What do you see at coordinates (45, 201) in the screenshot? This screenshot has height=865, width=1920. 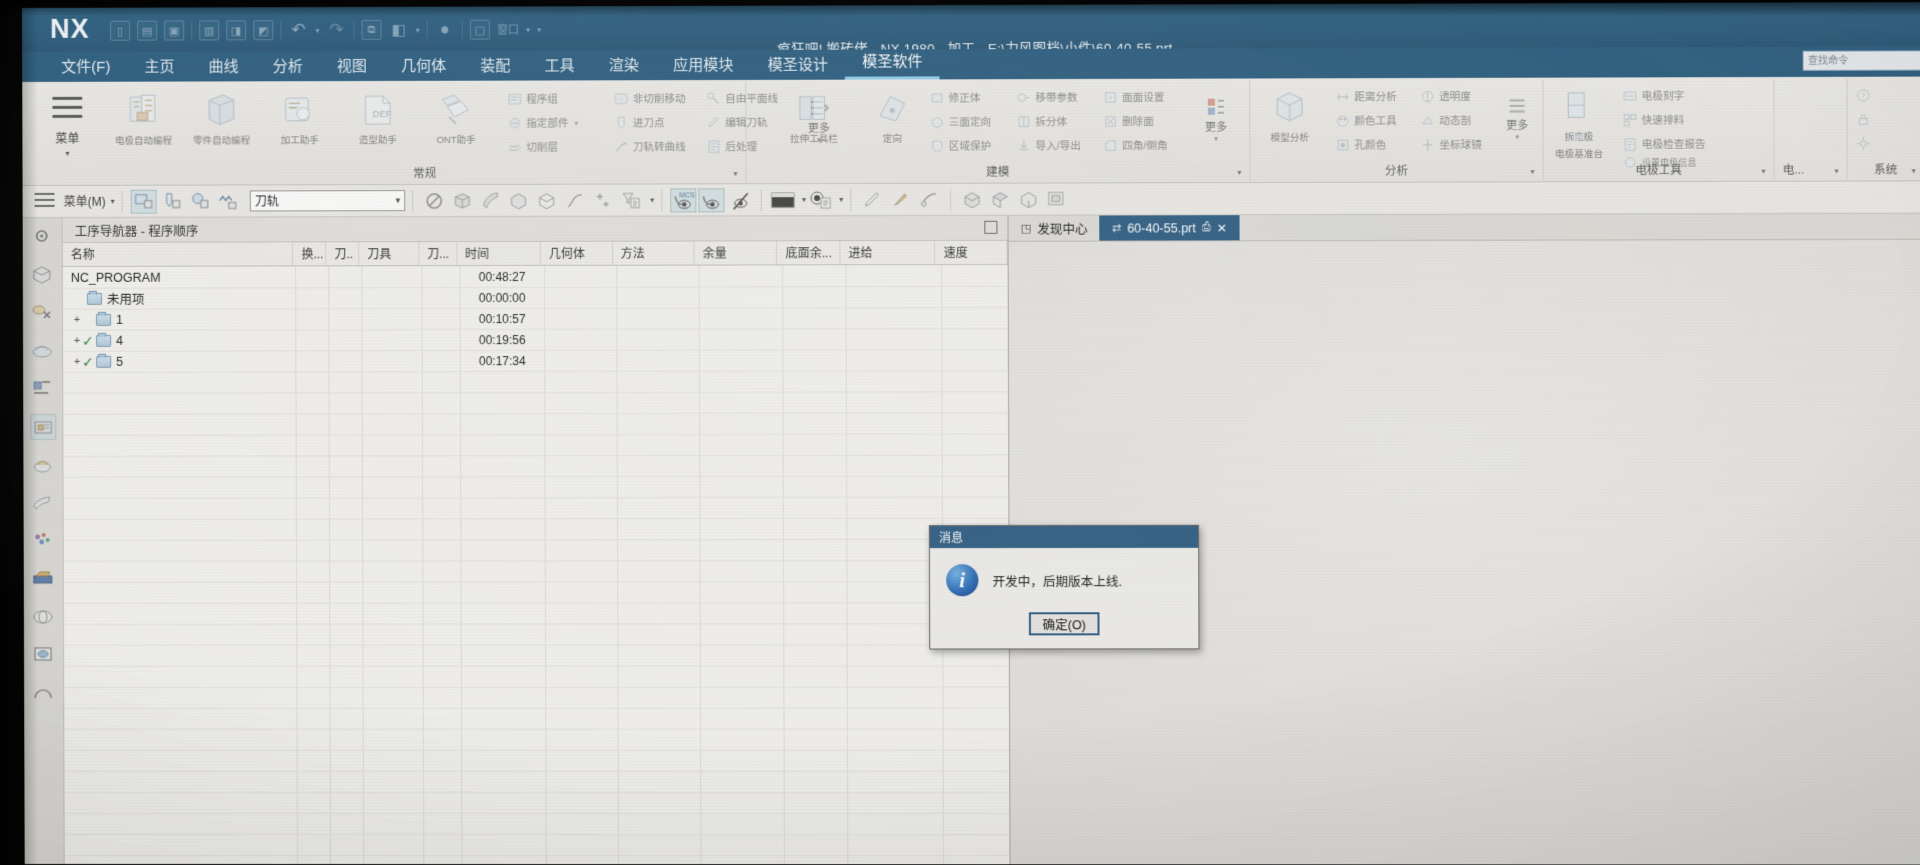 I see `toolbar-hamburger-icon` at bounding box center [45, 201].